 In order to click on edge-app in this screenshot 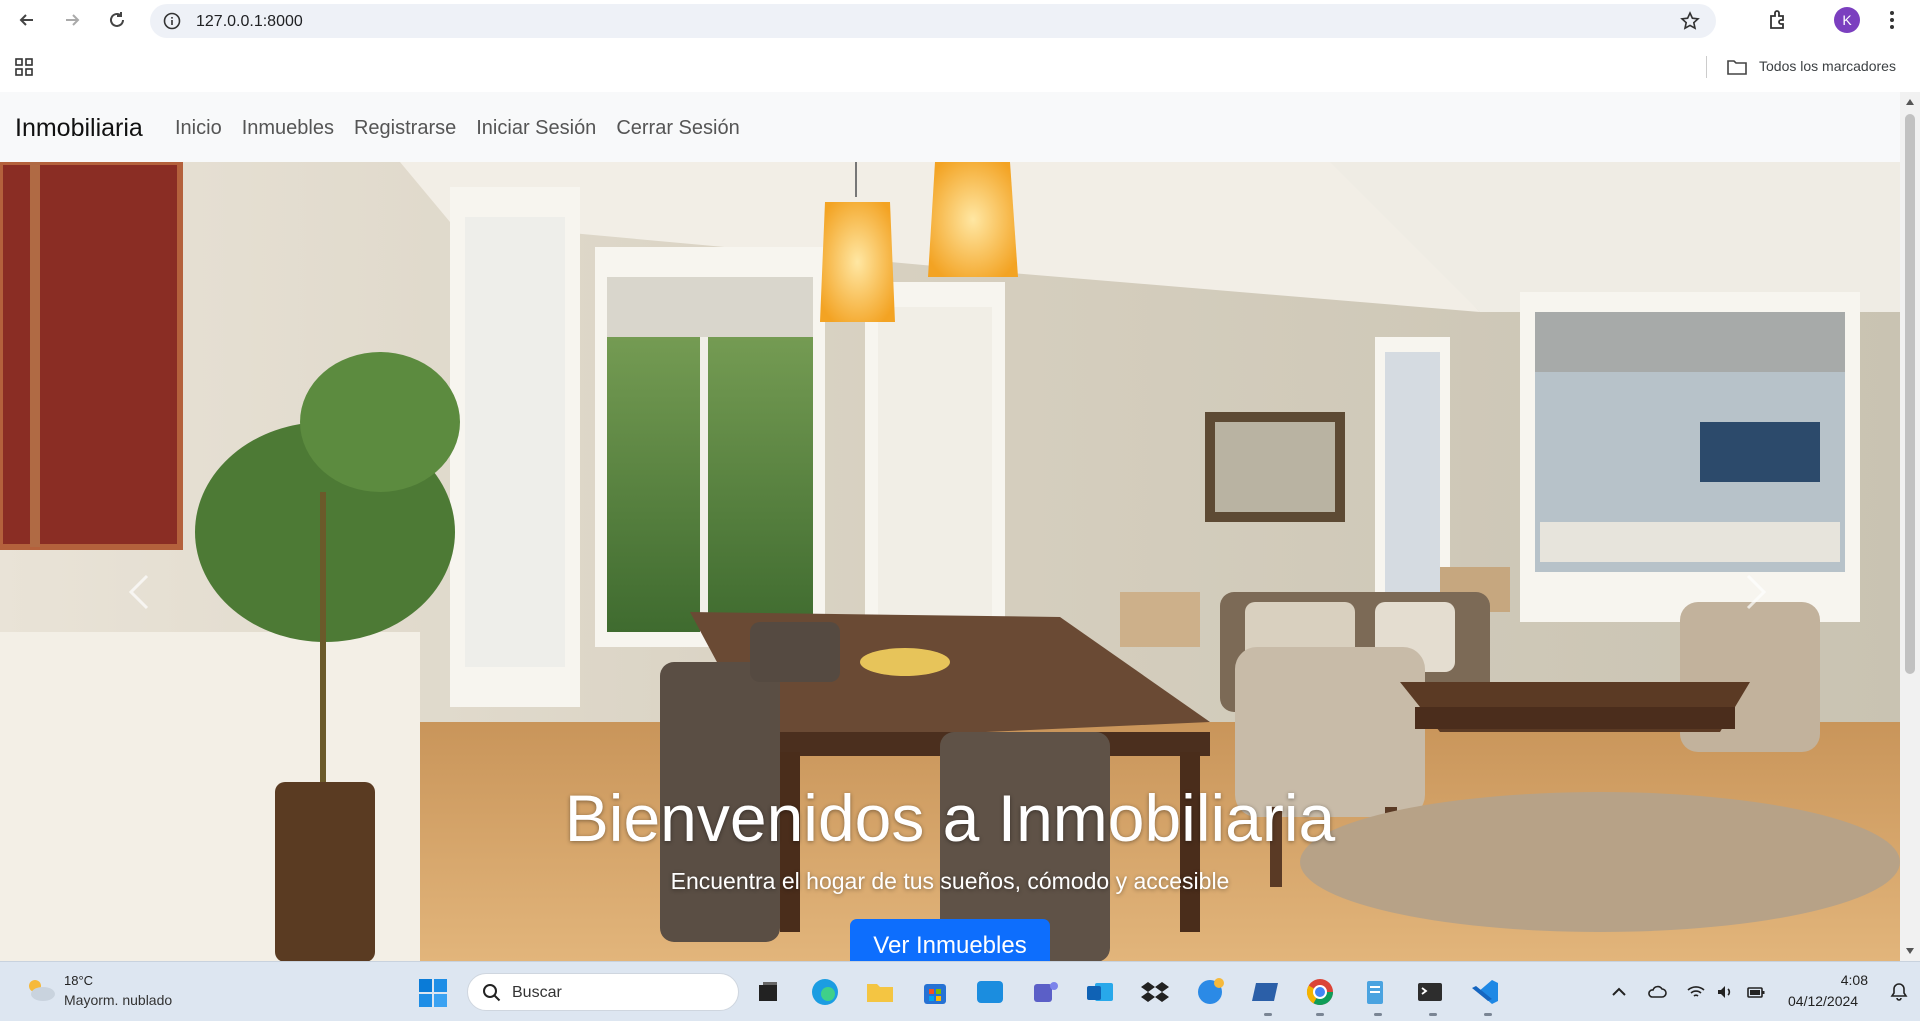, I will do `click(825, 992)`.